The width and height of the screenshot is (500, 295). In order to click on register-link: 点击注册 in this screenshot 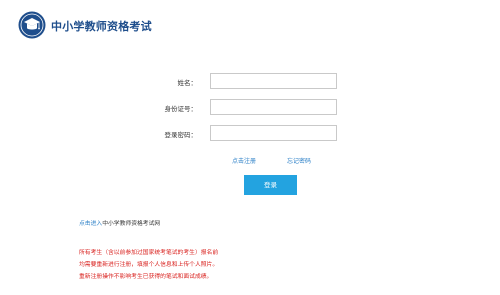, I will do `click(244, 160)`.